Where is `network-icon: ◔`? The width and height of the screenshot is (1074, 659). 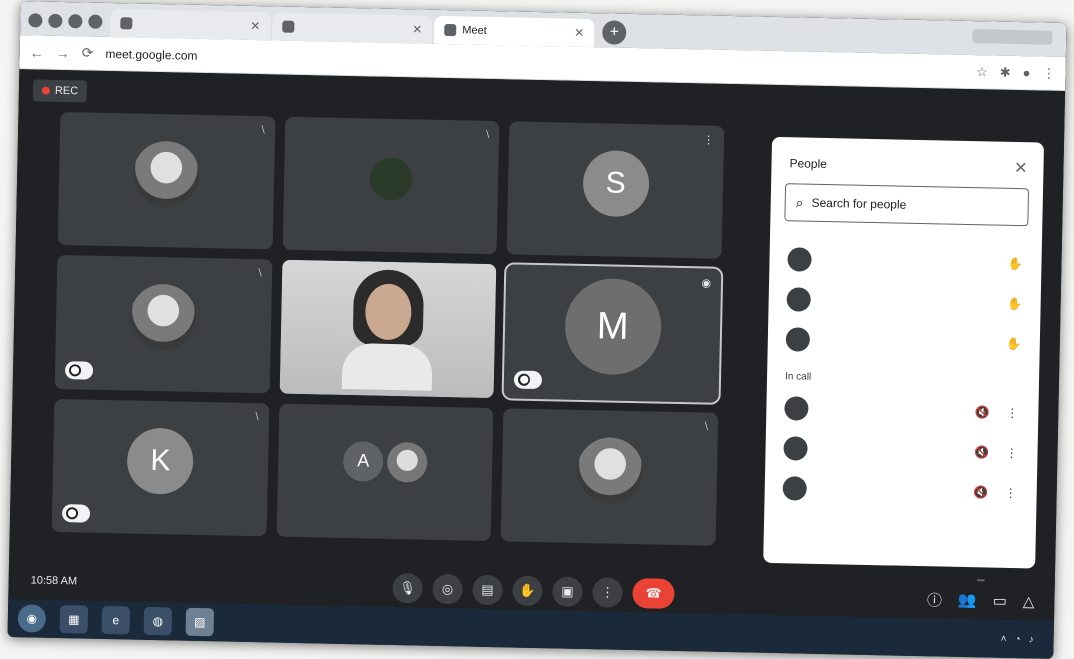 network-icon: ◔ is located at coordinates (1017, 639).